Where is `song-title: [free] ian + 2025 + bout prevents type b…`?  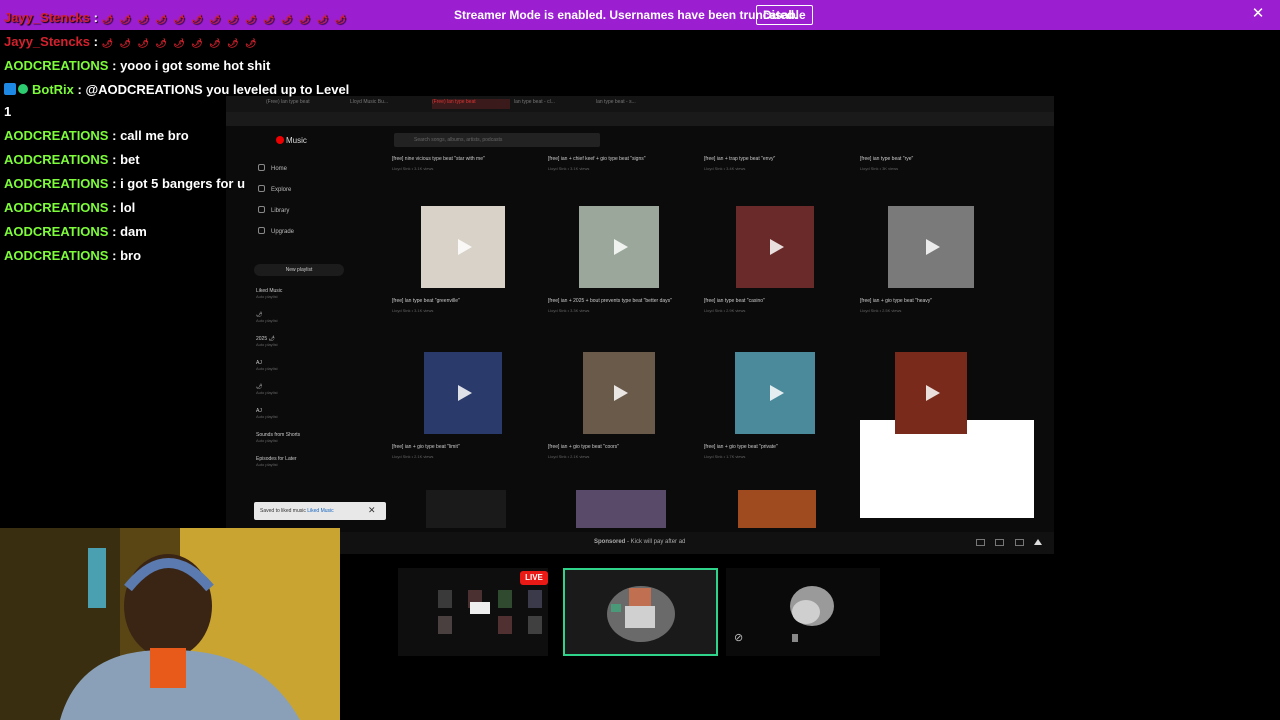 song-title: [free] ian + 2025 + bout prevents type b… is located at coordinates (610, 301).